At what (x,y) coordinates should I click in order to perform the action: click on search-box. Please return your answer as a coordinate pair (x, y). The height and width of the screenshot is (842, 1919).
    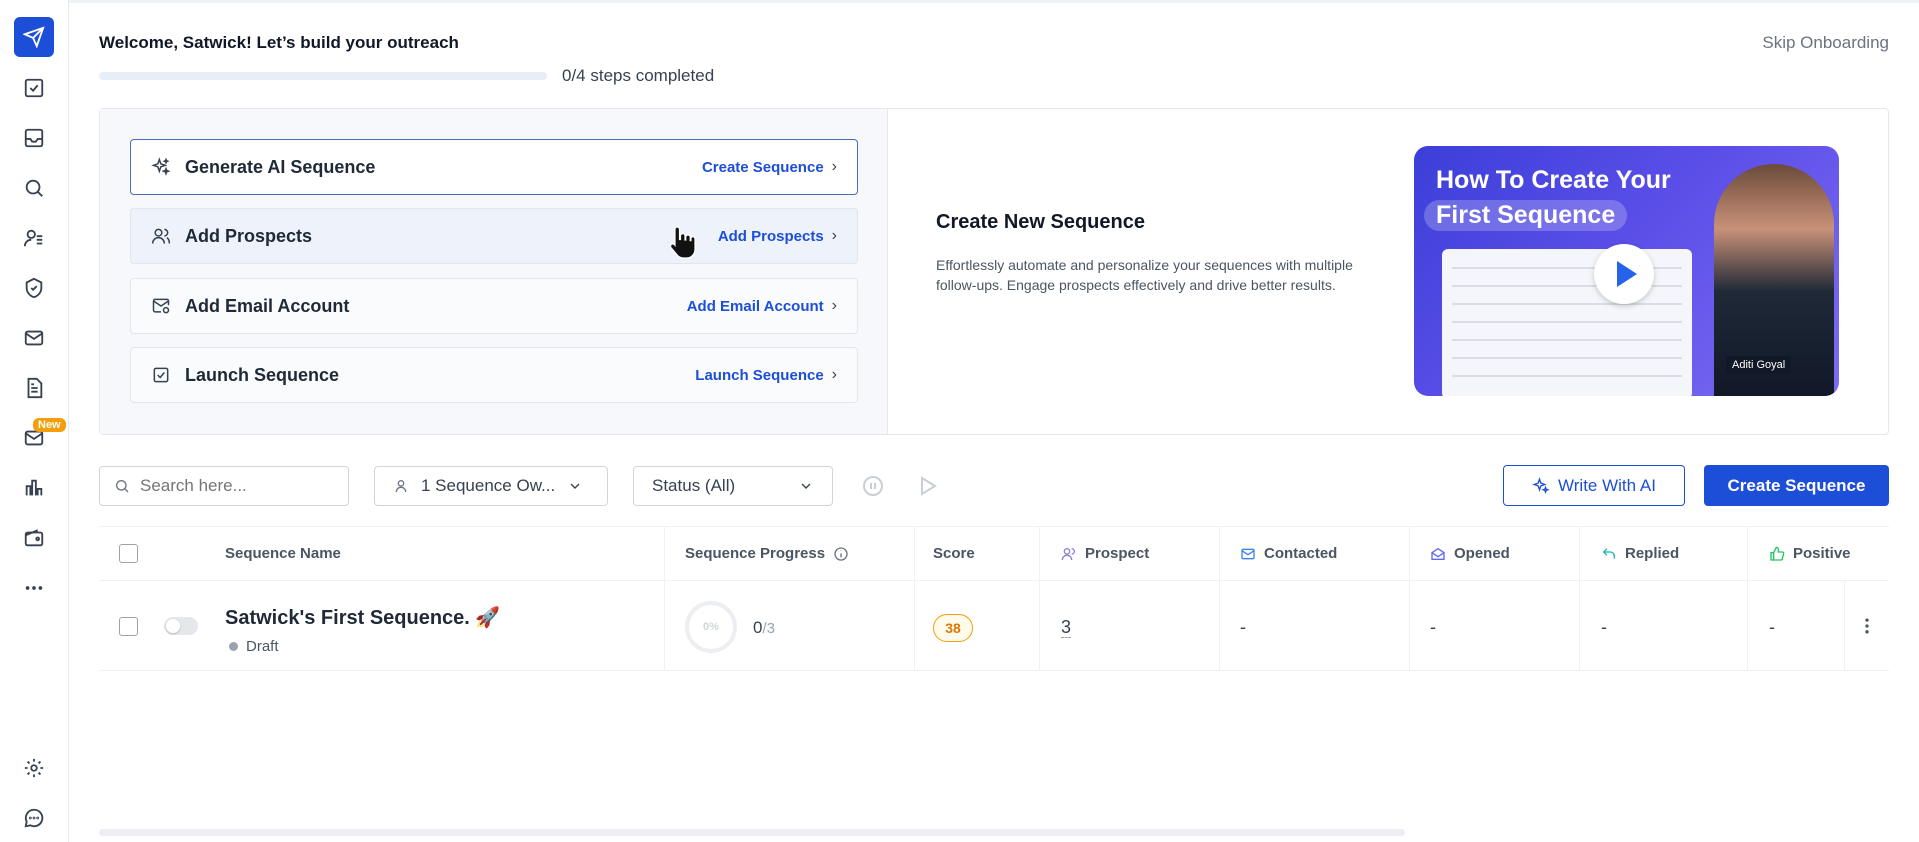
    Looking at the image, I should click on (224, 486).